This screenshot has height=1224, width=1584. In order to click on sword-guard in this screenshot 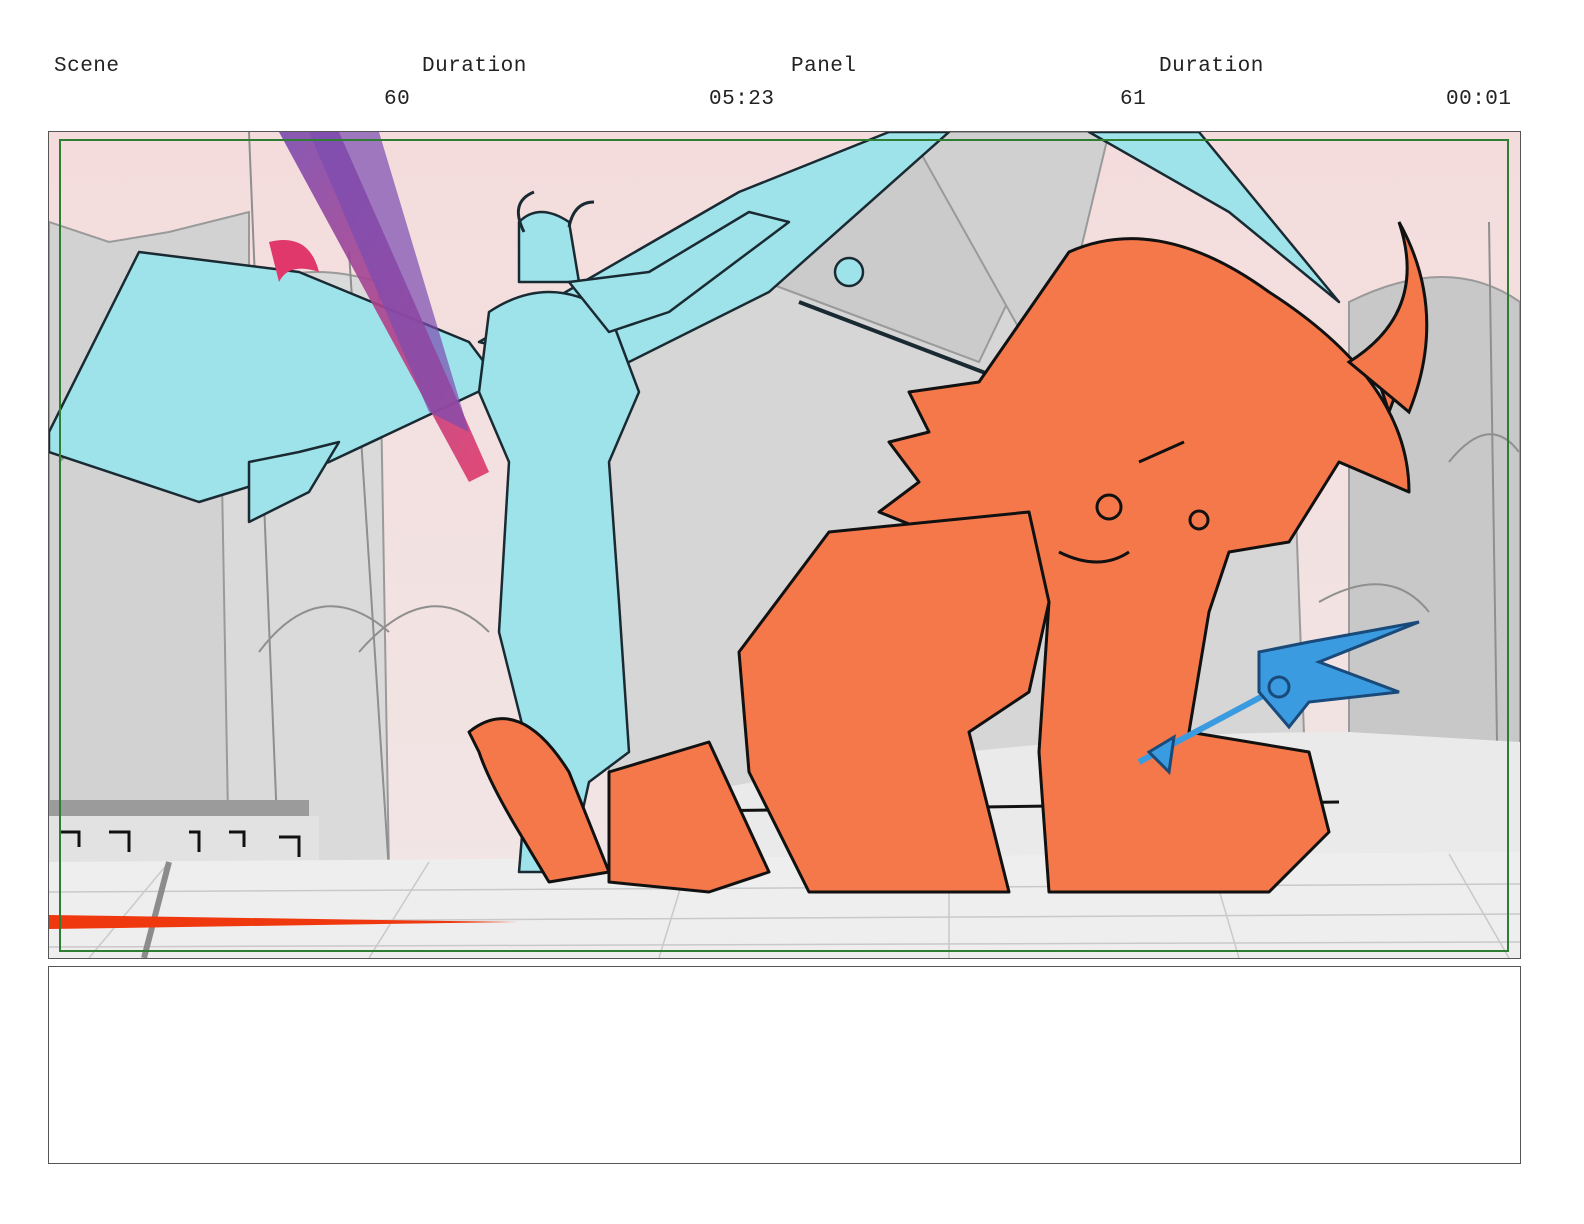, I will do `click(849, 272)`.